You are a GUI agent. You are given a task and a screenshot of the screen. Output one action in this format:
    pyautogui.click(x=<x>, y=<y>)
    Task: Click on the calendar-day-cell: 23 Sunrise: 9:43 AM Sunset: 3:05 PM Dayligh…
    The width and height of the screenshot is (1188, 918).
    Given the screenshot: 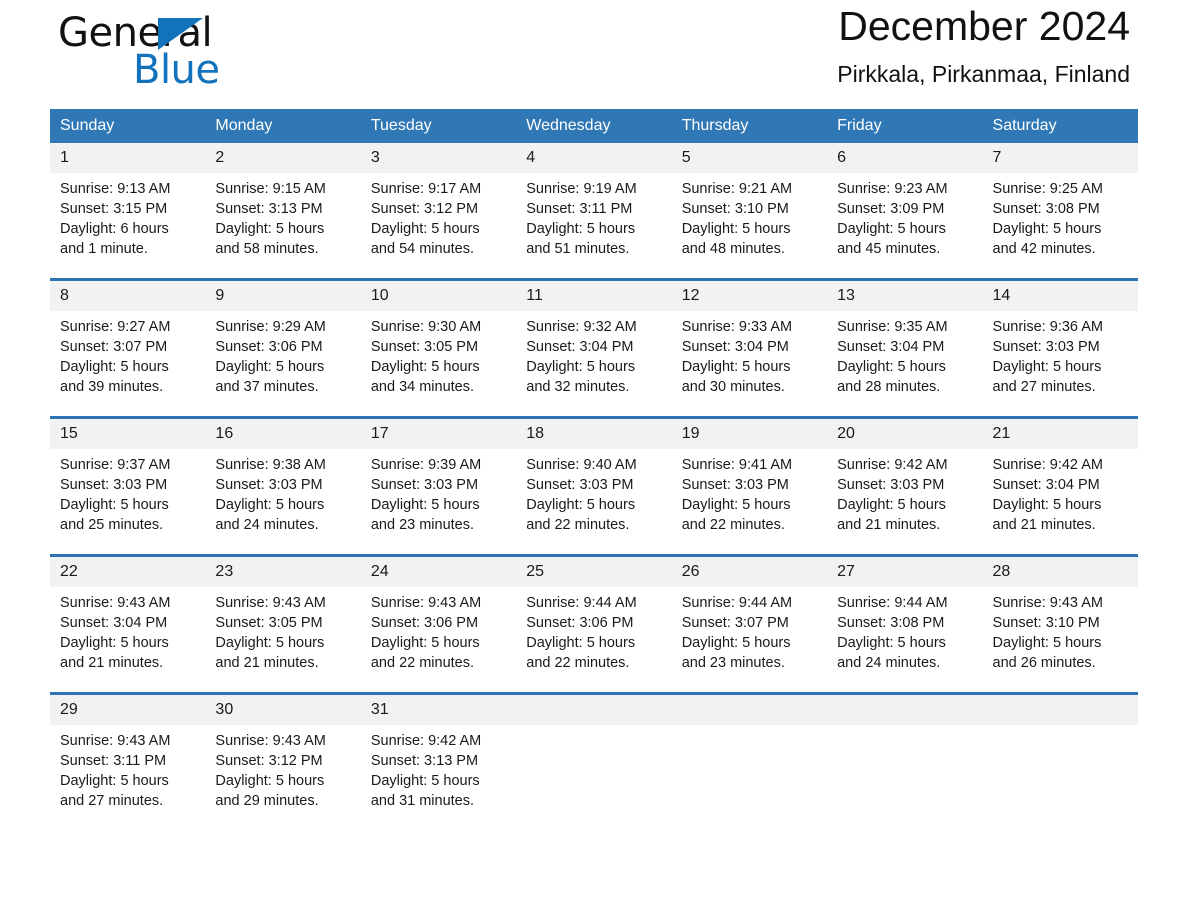 What is the action you would take?
    pyautogui.click(x=283, y=624)
    